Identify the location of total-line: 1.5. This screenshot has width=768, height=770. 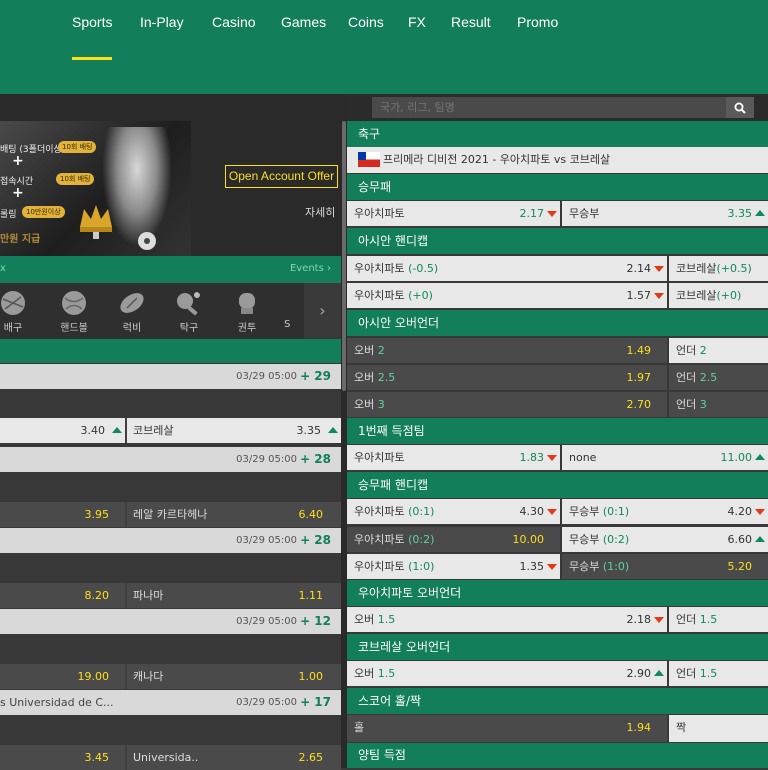
(708, 673).